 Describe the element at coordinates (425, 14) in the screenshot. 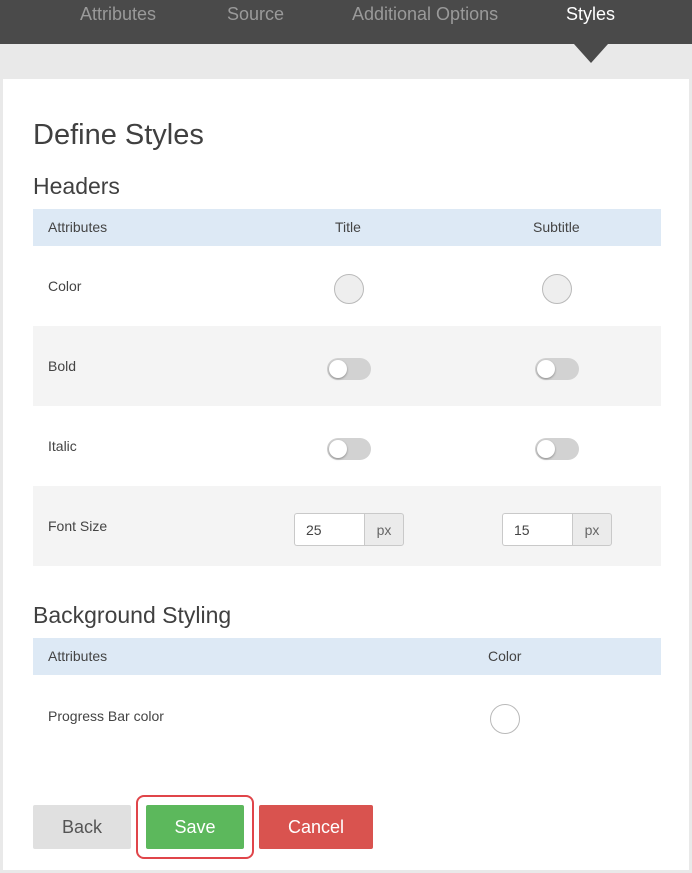

I see `tab-additional-options: Additional Options` at that location.